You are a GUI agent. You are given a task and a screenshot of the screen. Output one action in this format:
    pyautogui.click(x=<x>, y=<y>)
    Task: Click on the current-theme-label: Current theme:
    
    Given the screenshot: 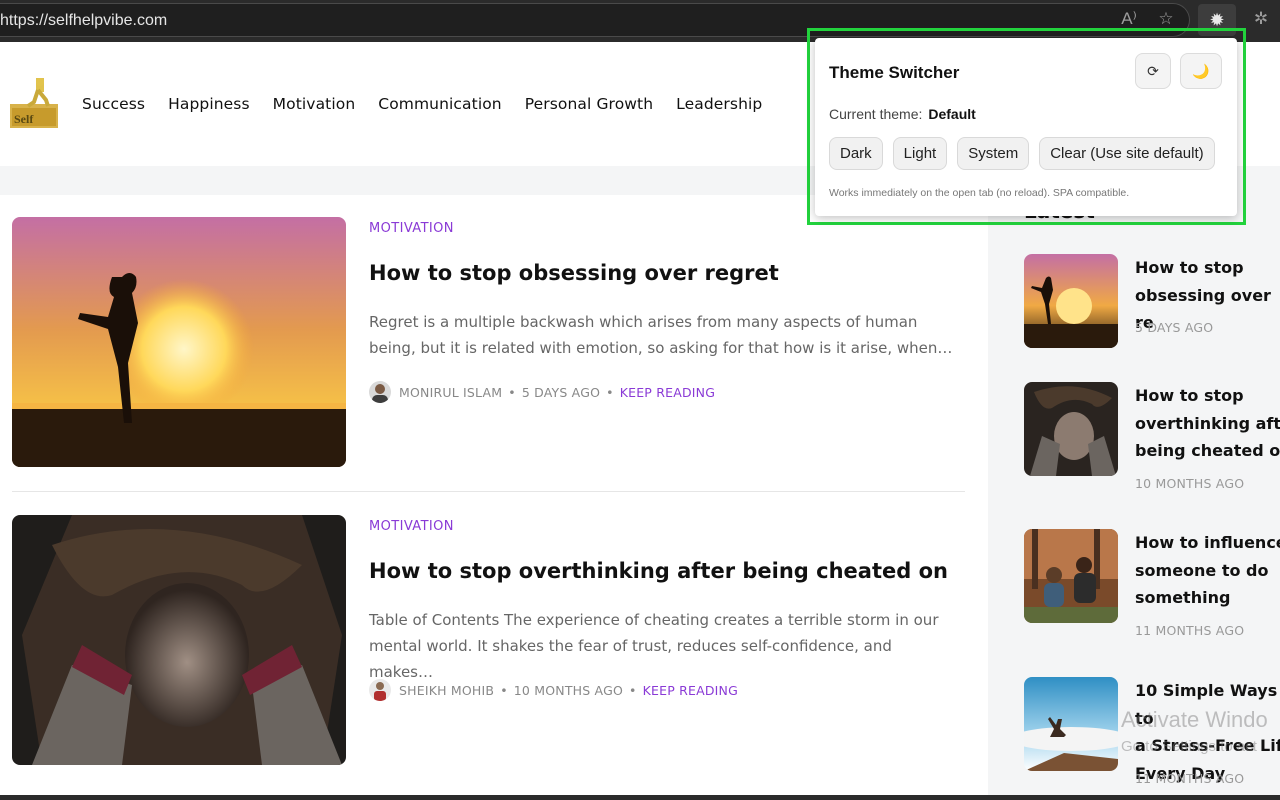 What is the action you would take?
    pyautogui.click(x=876, y=114)
    